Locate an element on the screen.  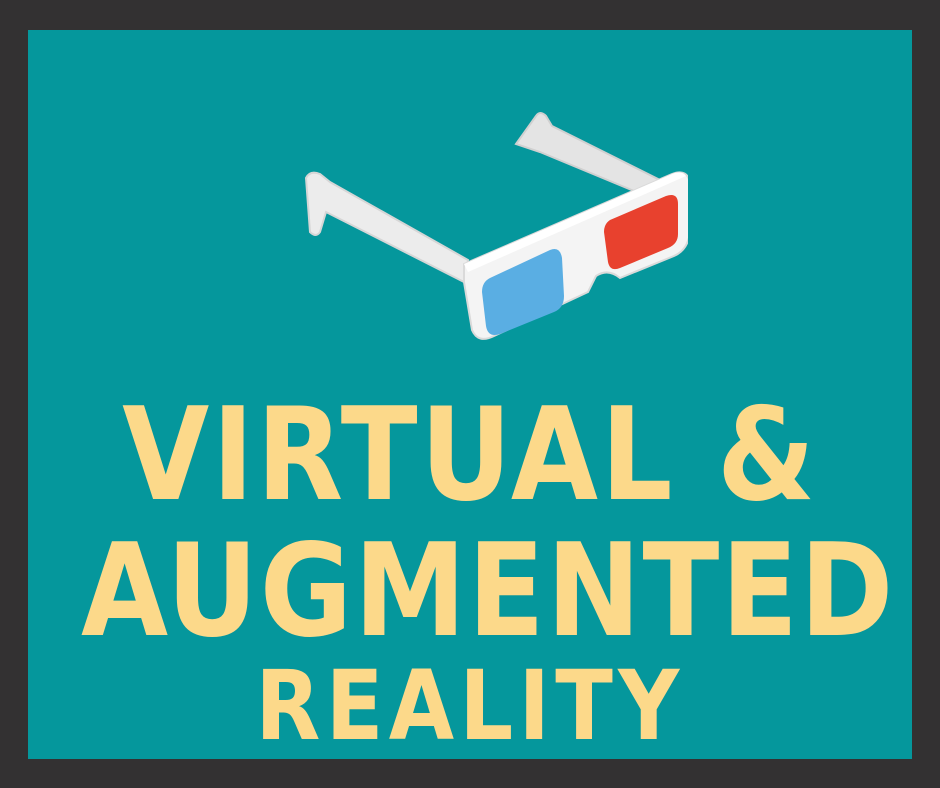
3d-glasses-icon is located at coordinates (496, 226).